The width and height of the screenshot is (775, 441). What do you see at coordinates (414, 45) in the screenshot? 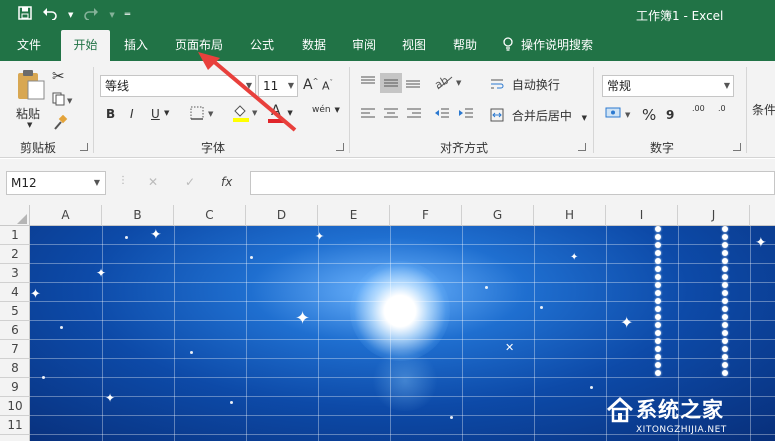
I see `tab-view: 视图` at bounding box center [414, 45].